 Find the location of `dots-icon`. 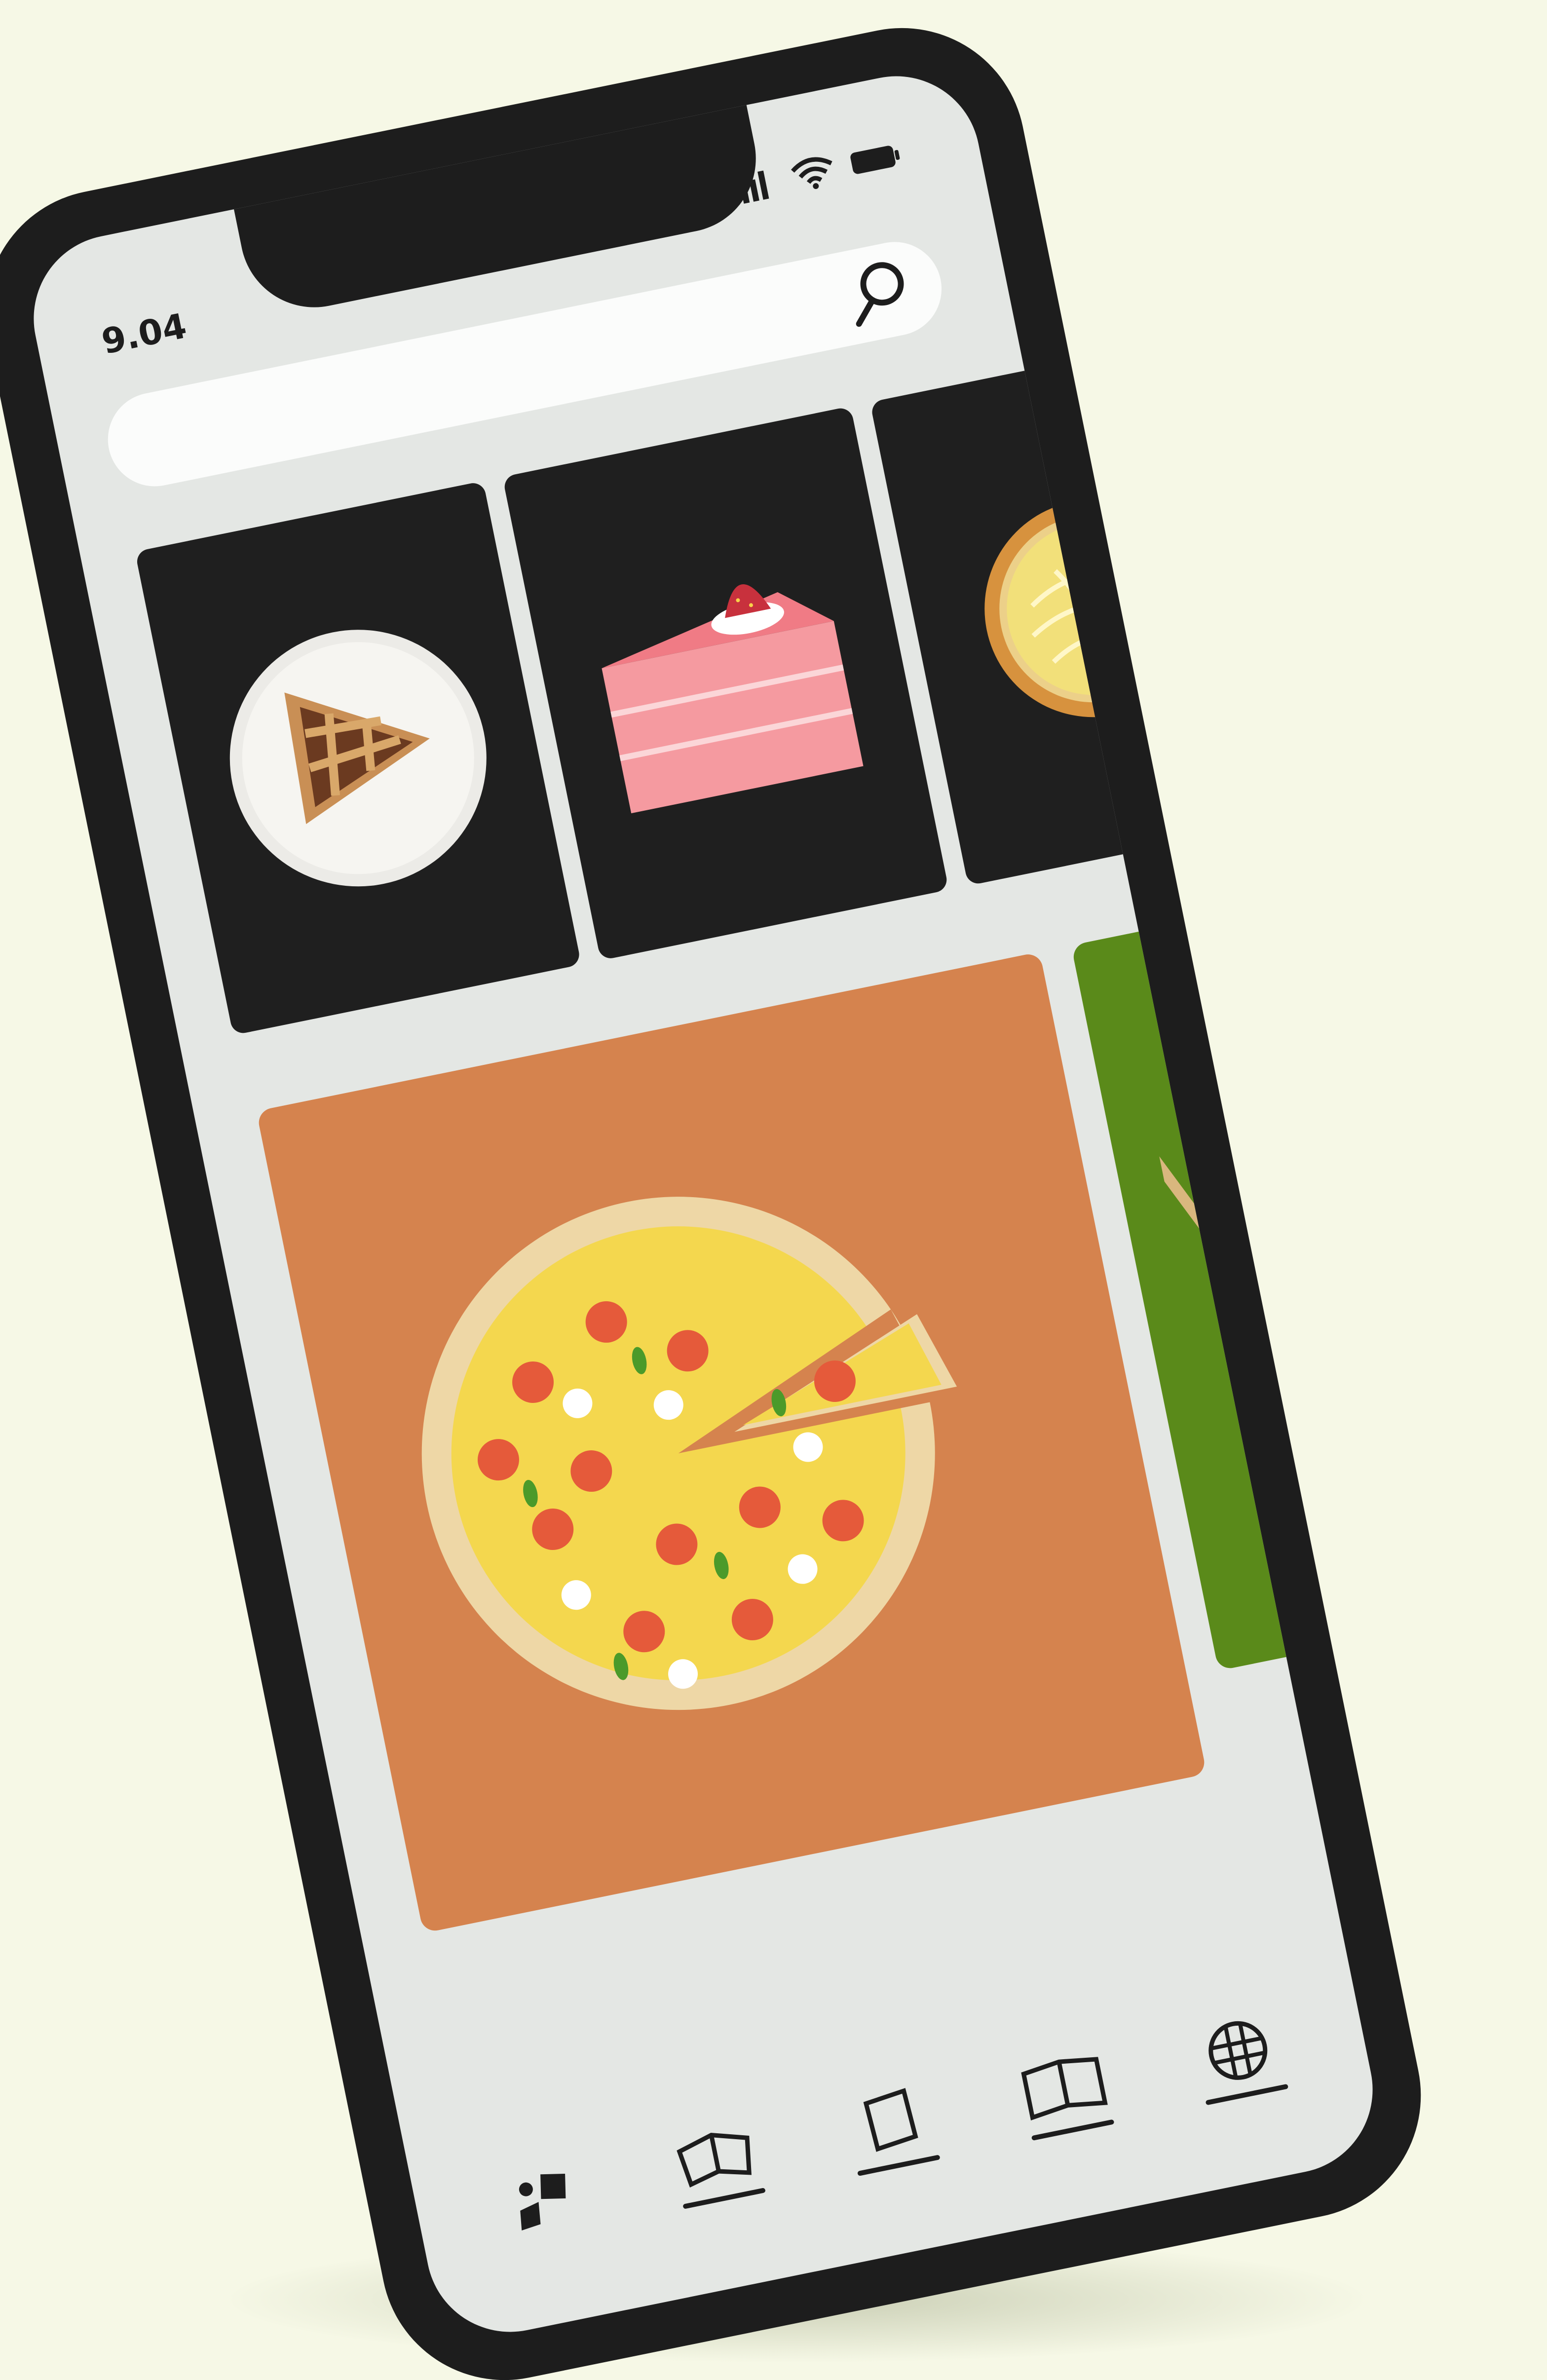

dots-icon is located at coordinates (542, 2202).